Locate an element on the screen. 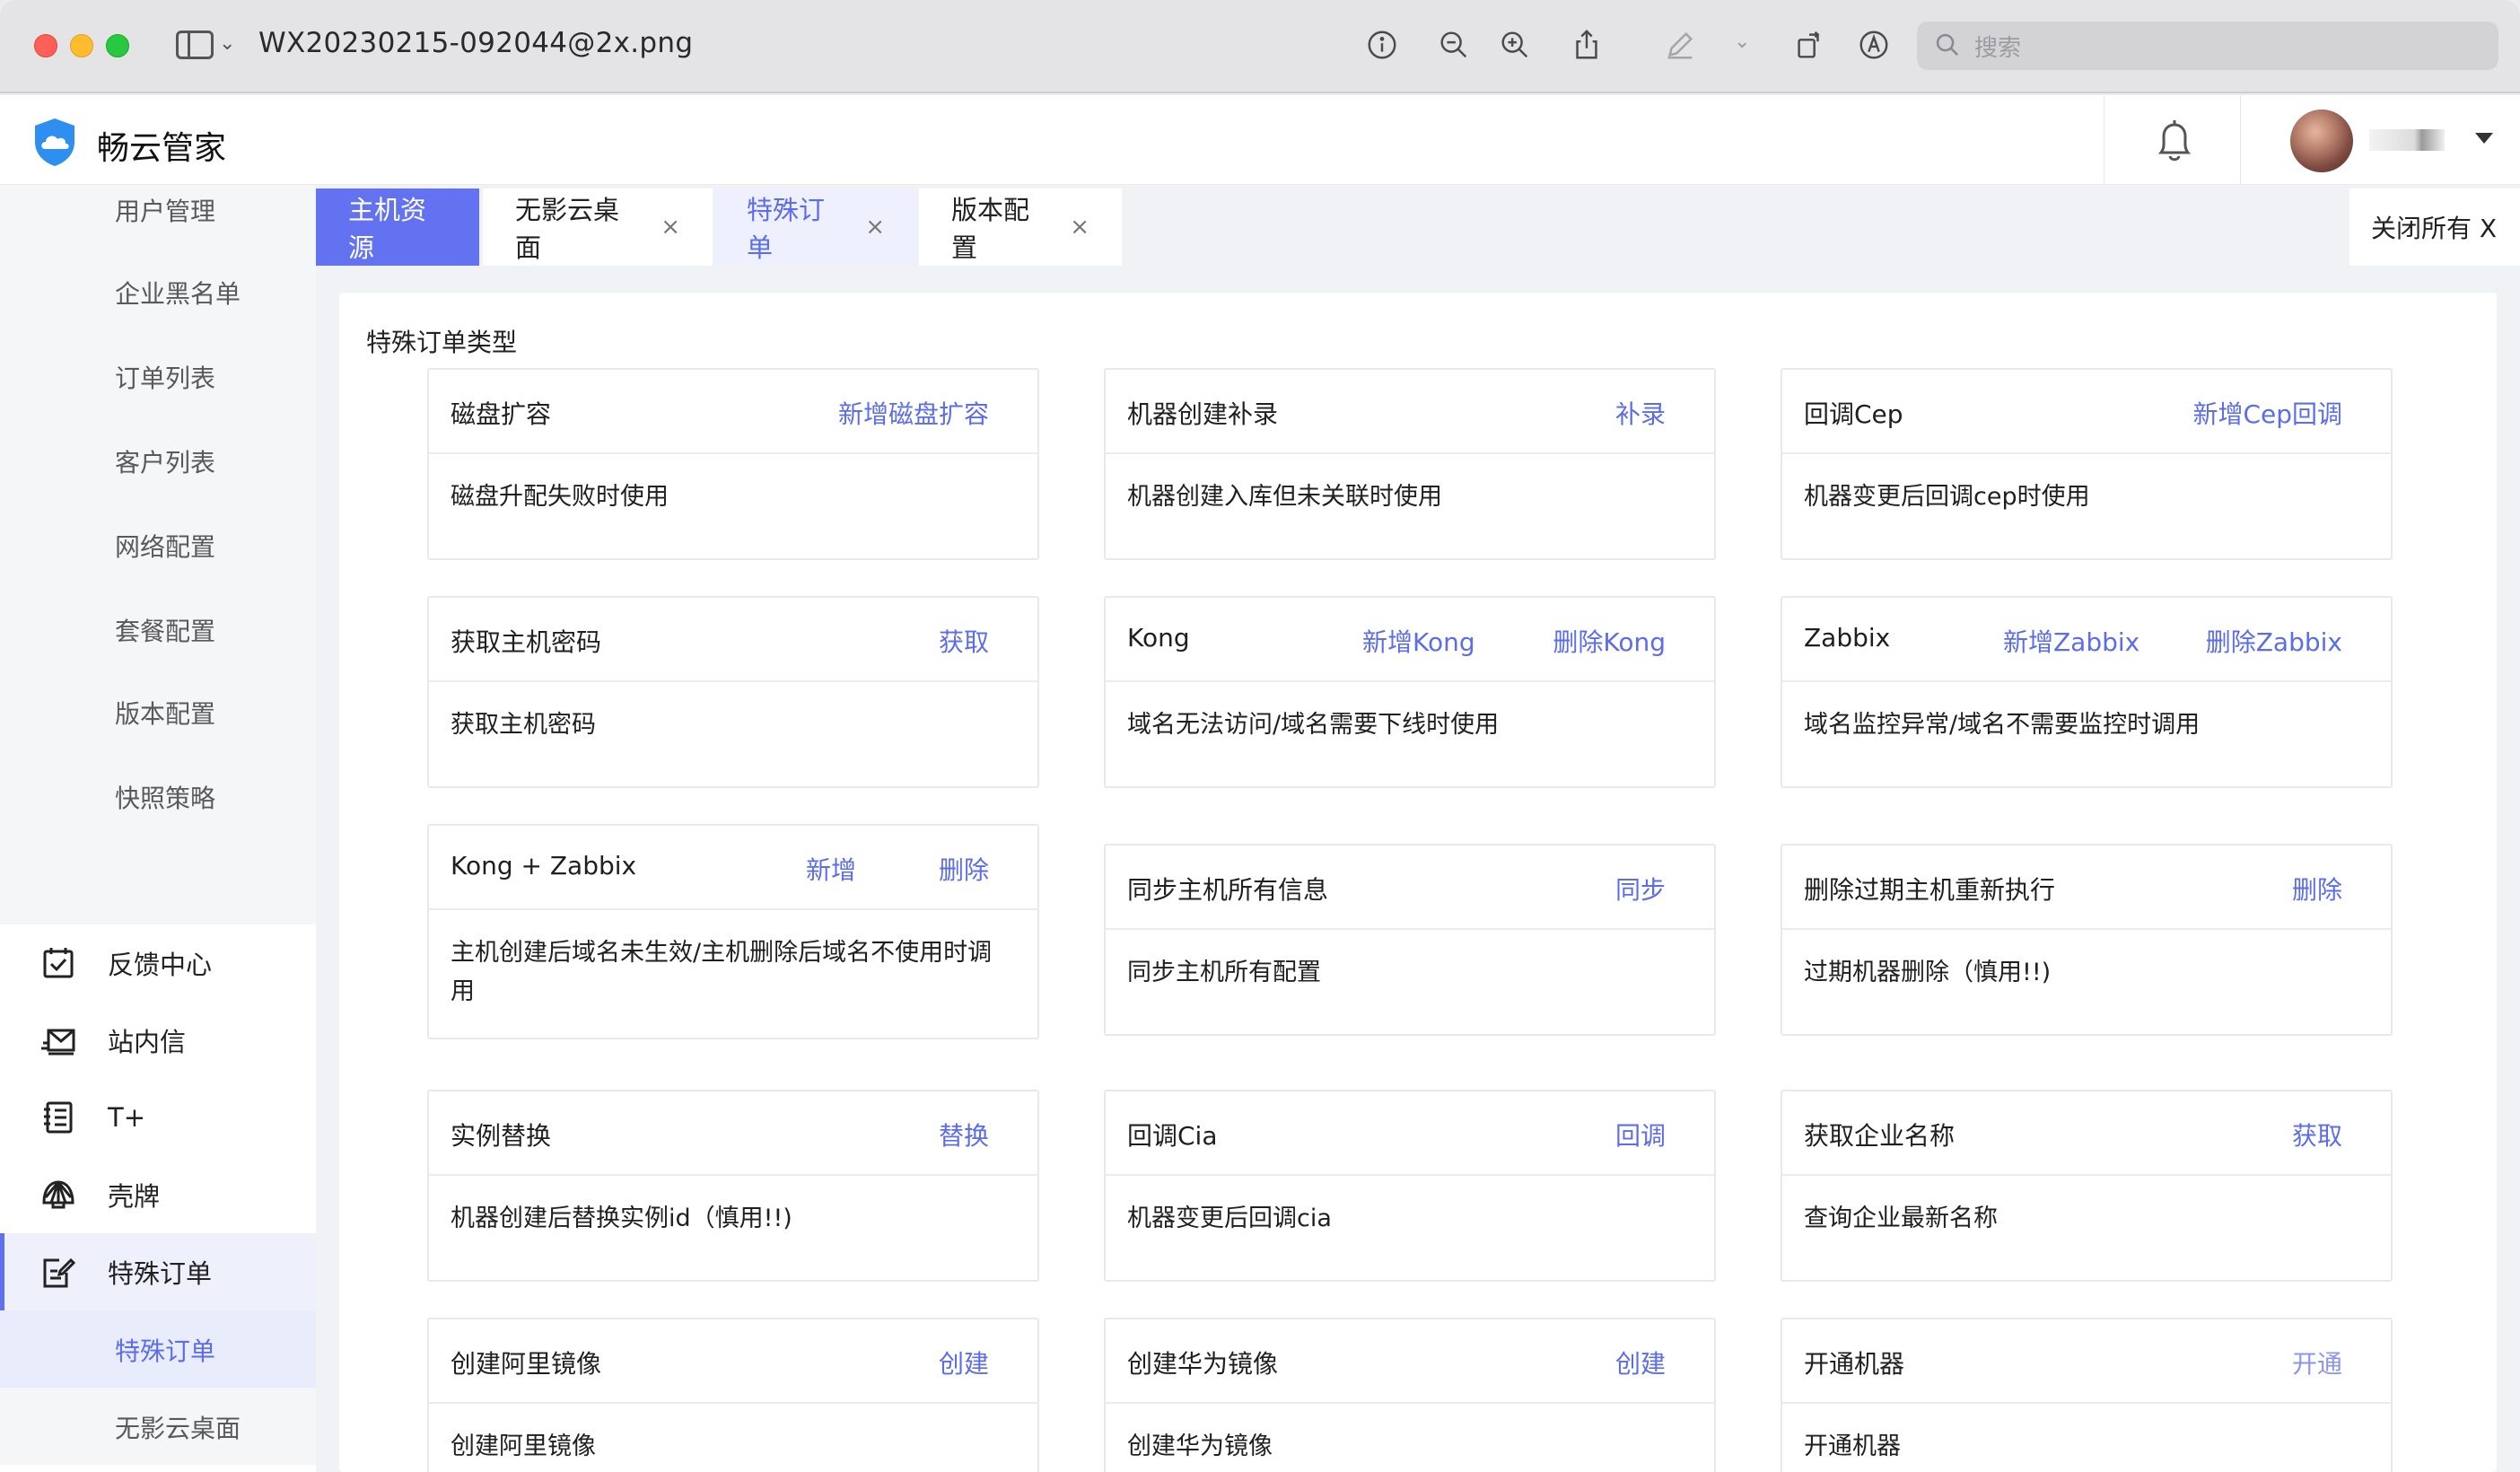 This screenshot has width=2520, height=1472. sidebar-item-order-list: 订单列表 is located at coordinates (165, 377).